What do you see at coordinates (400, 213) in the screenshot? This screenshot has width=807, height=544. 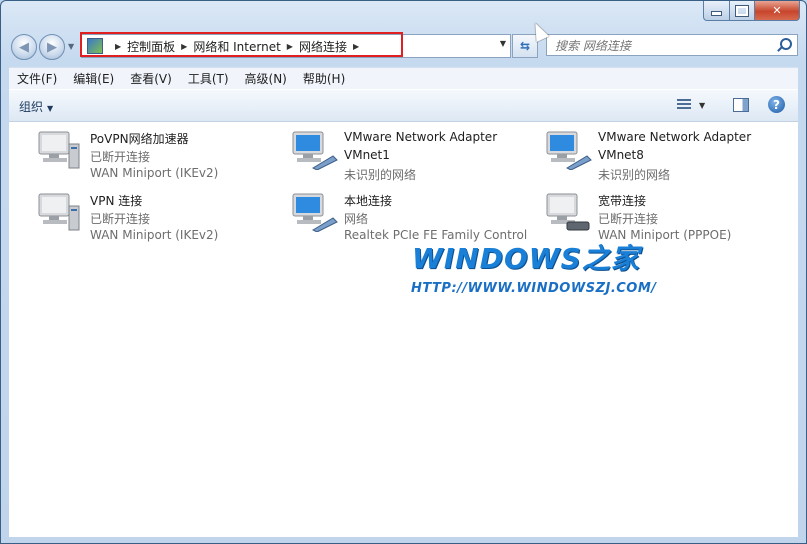 I see `connection-item-local: 本地连接 网络 Realtek PCIe FE Family Control` at bounding box center [400, 213].